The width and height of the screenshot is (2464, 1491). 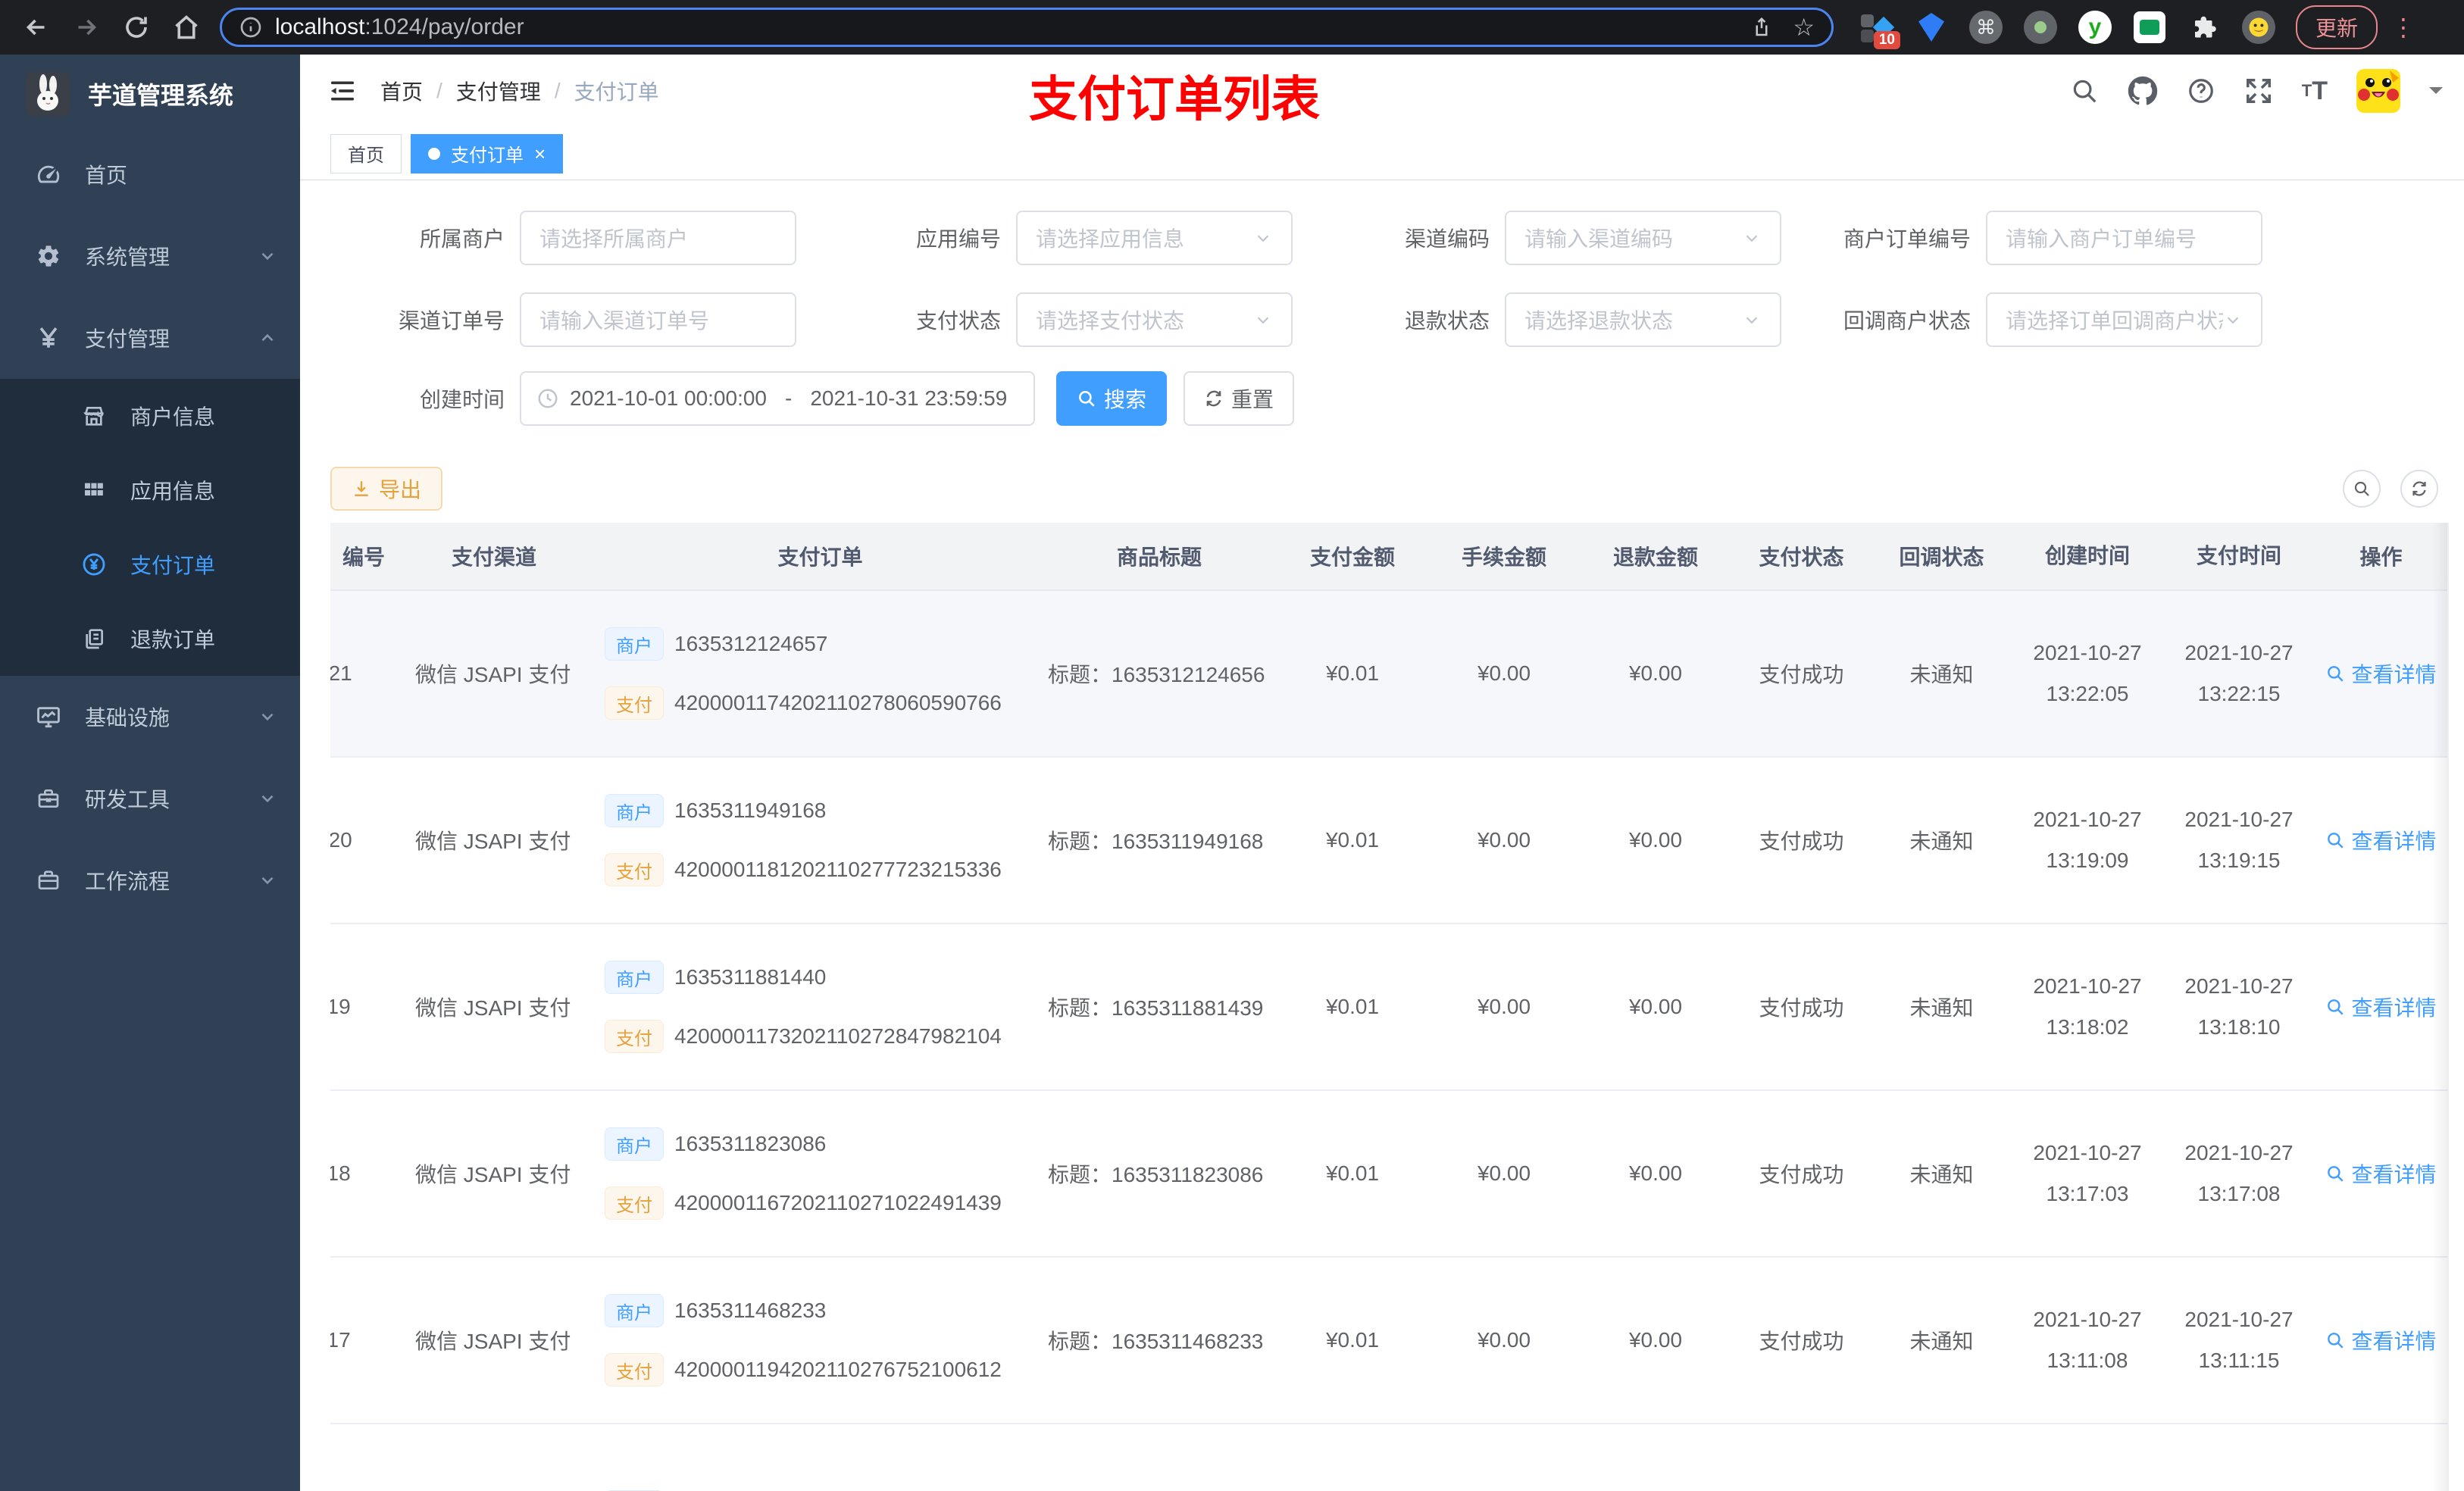 I want to click on browser-home-icon, so click(x=186, y=27).